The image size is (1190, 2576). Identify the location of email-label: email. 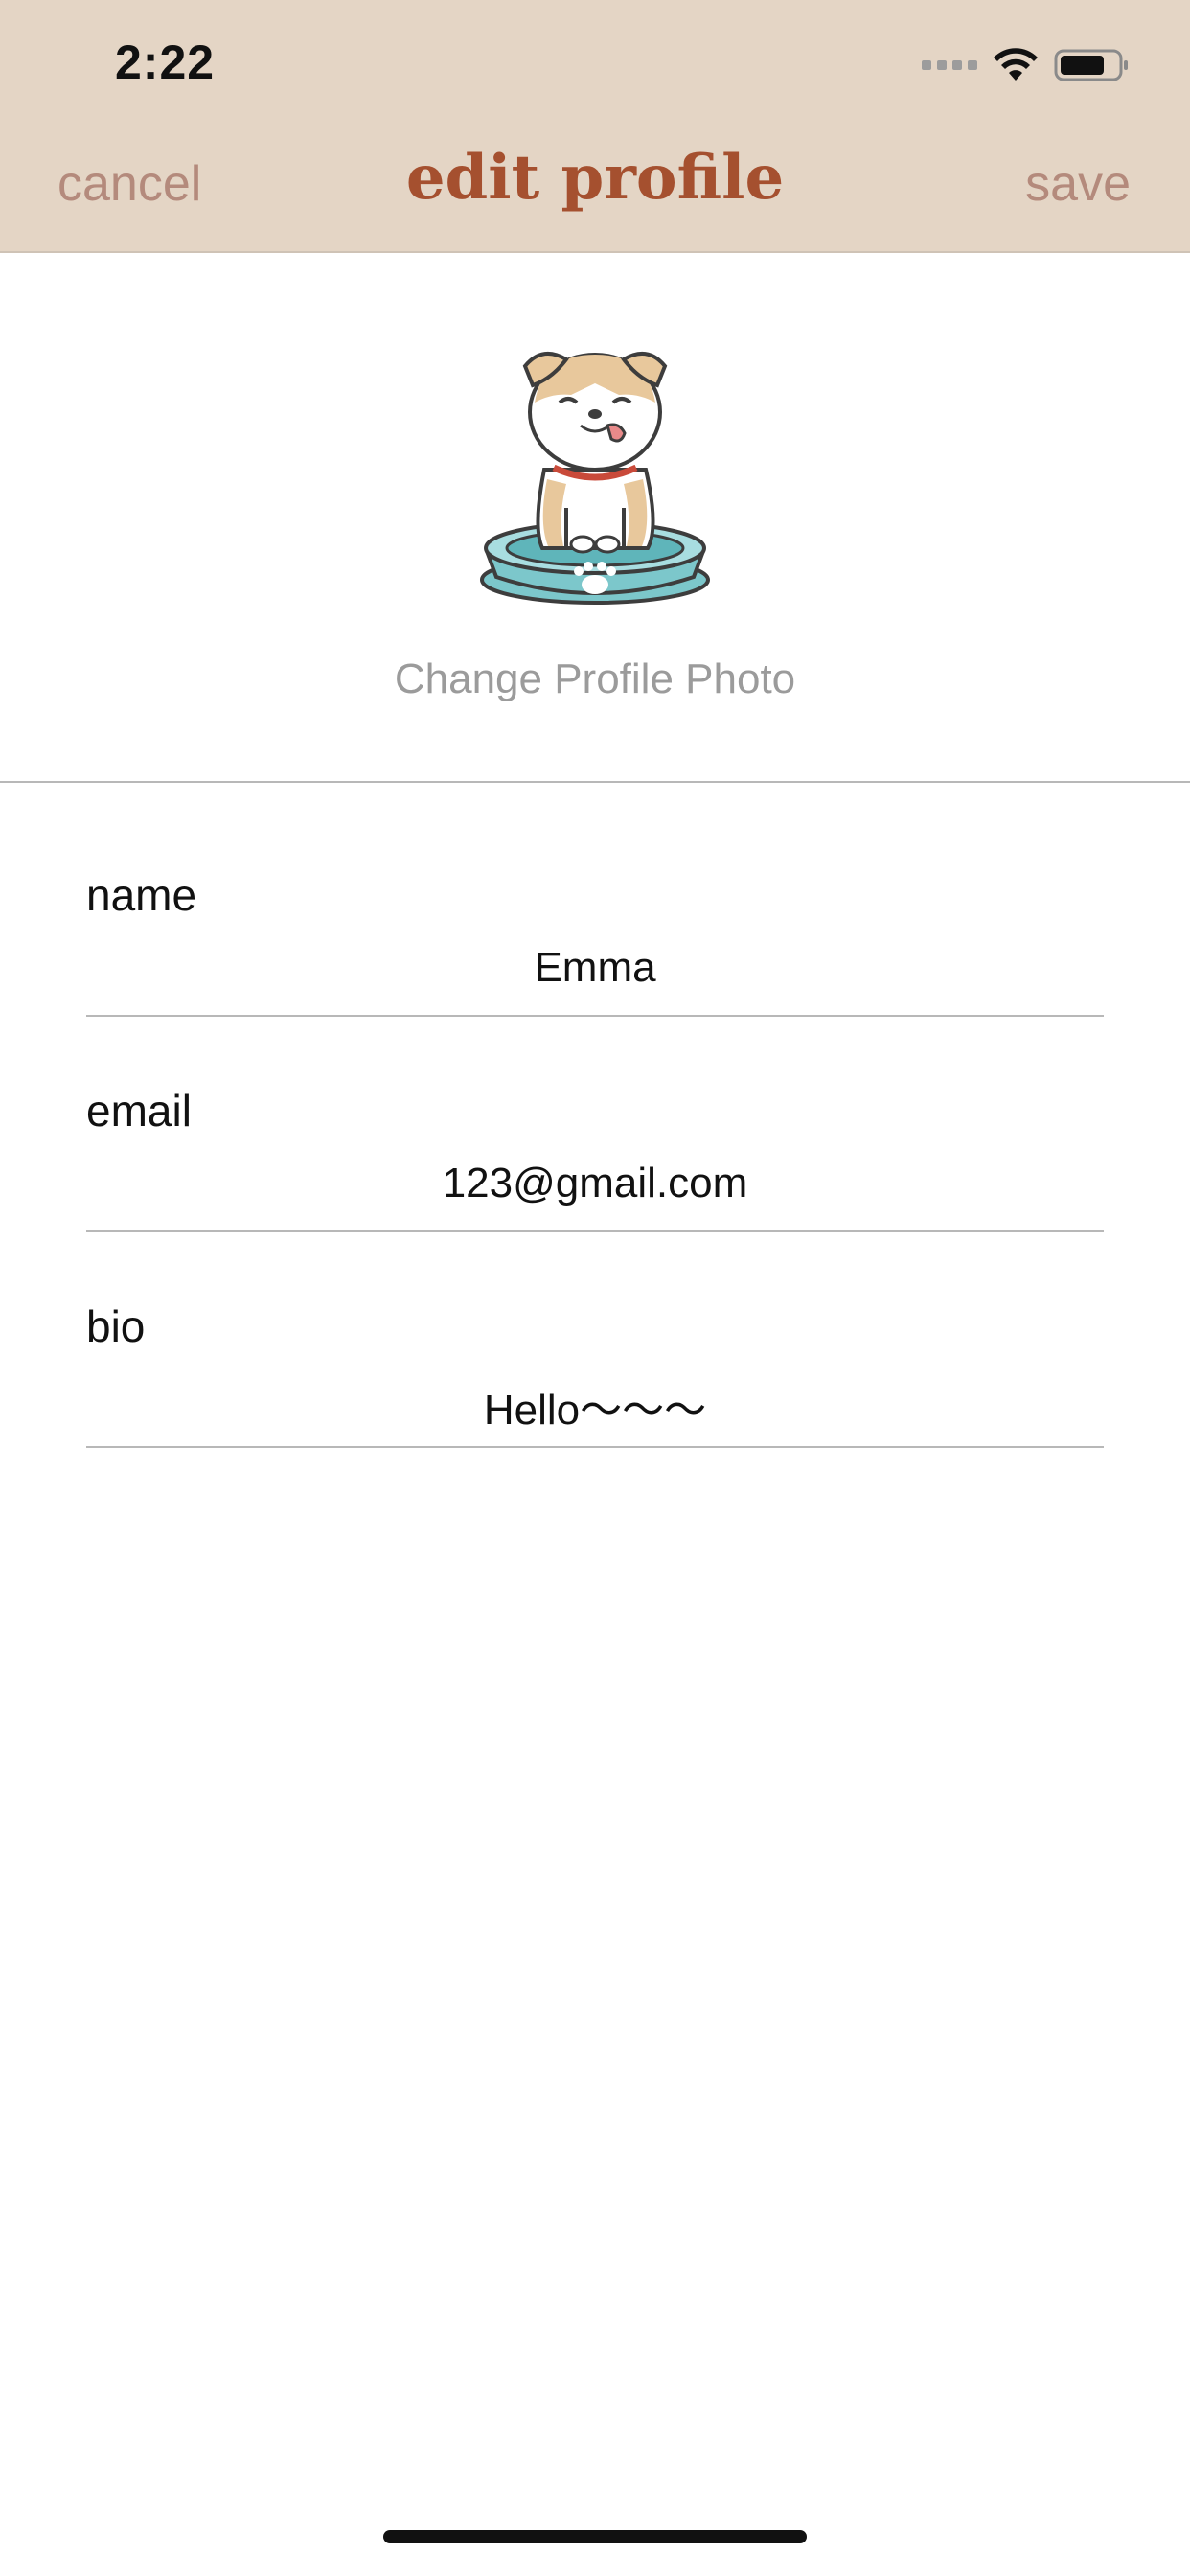
(139, 1111).